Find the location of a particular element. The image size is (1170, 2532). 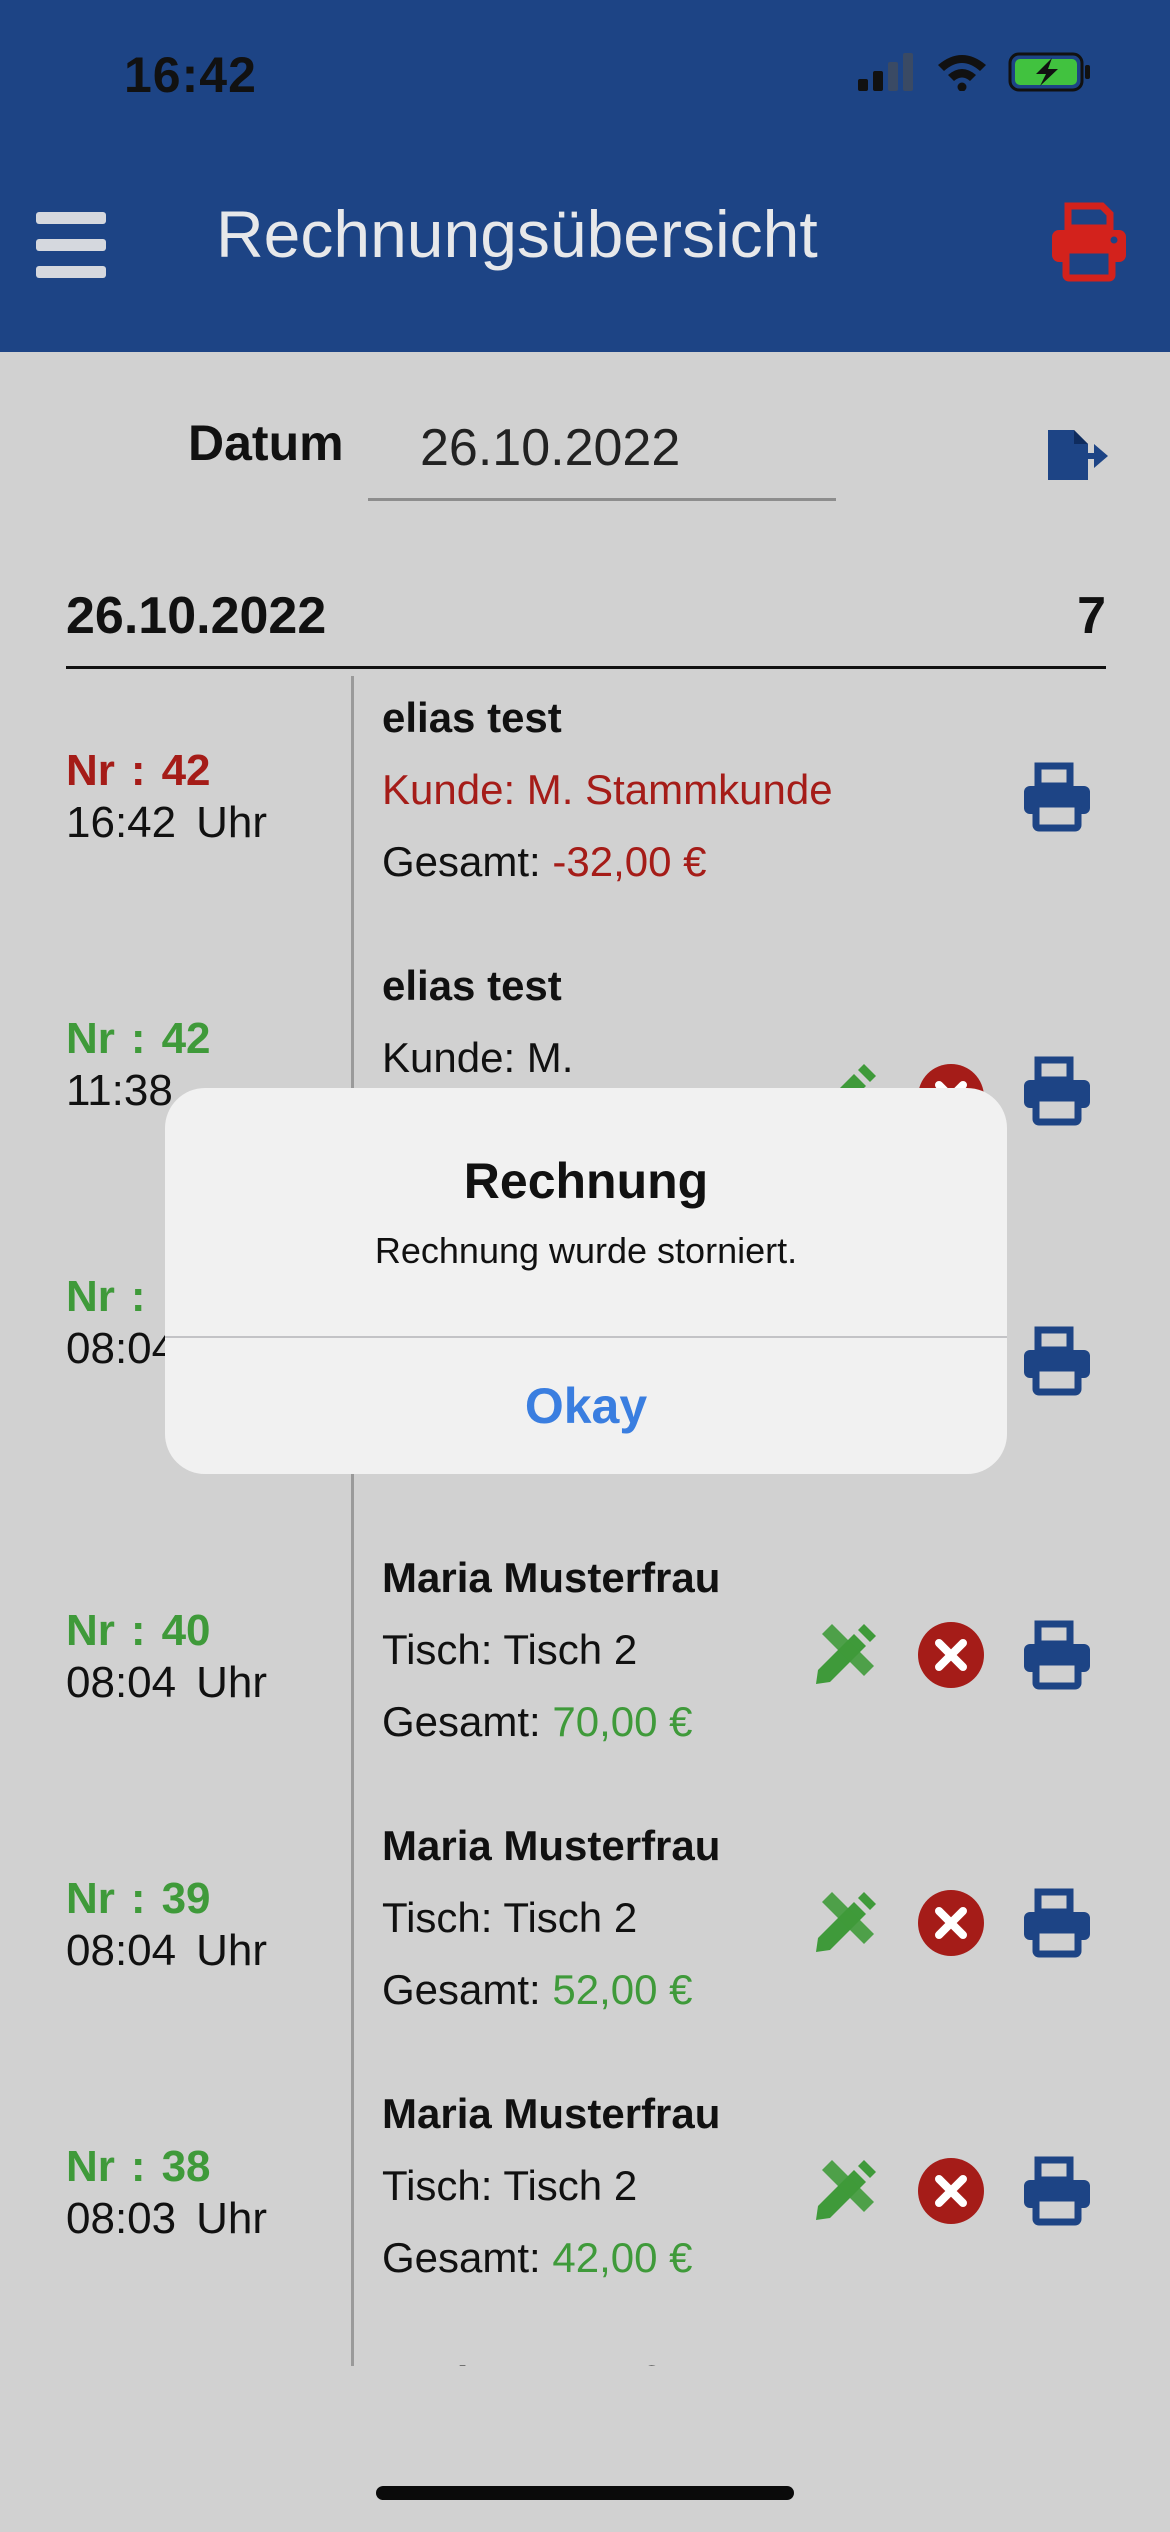

section-date: 26.10.2022 is located at coordinates (196, 616).